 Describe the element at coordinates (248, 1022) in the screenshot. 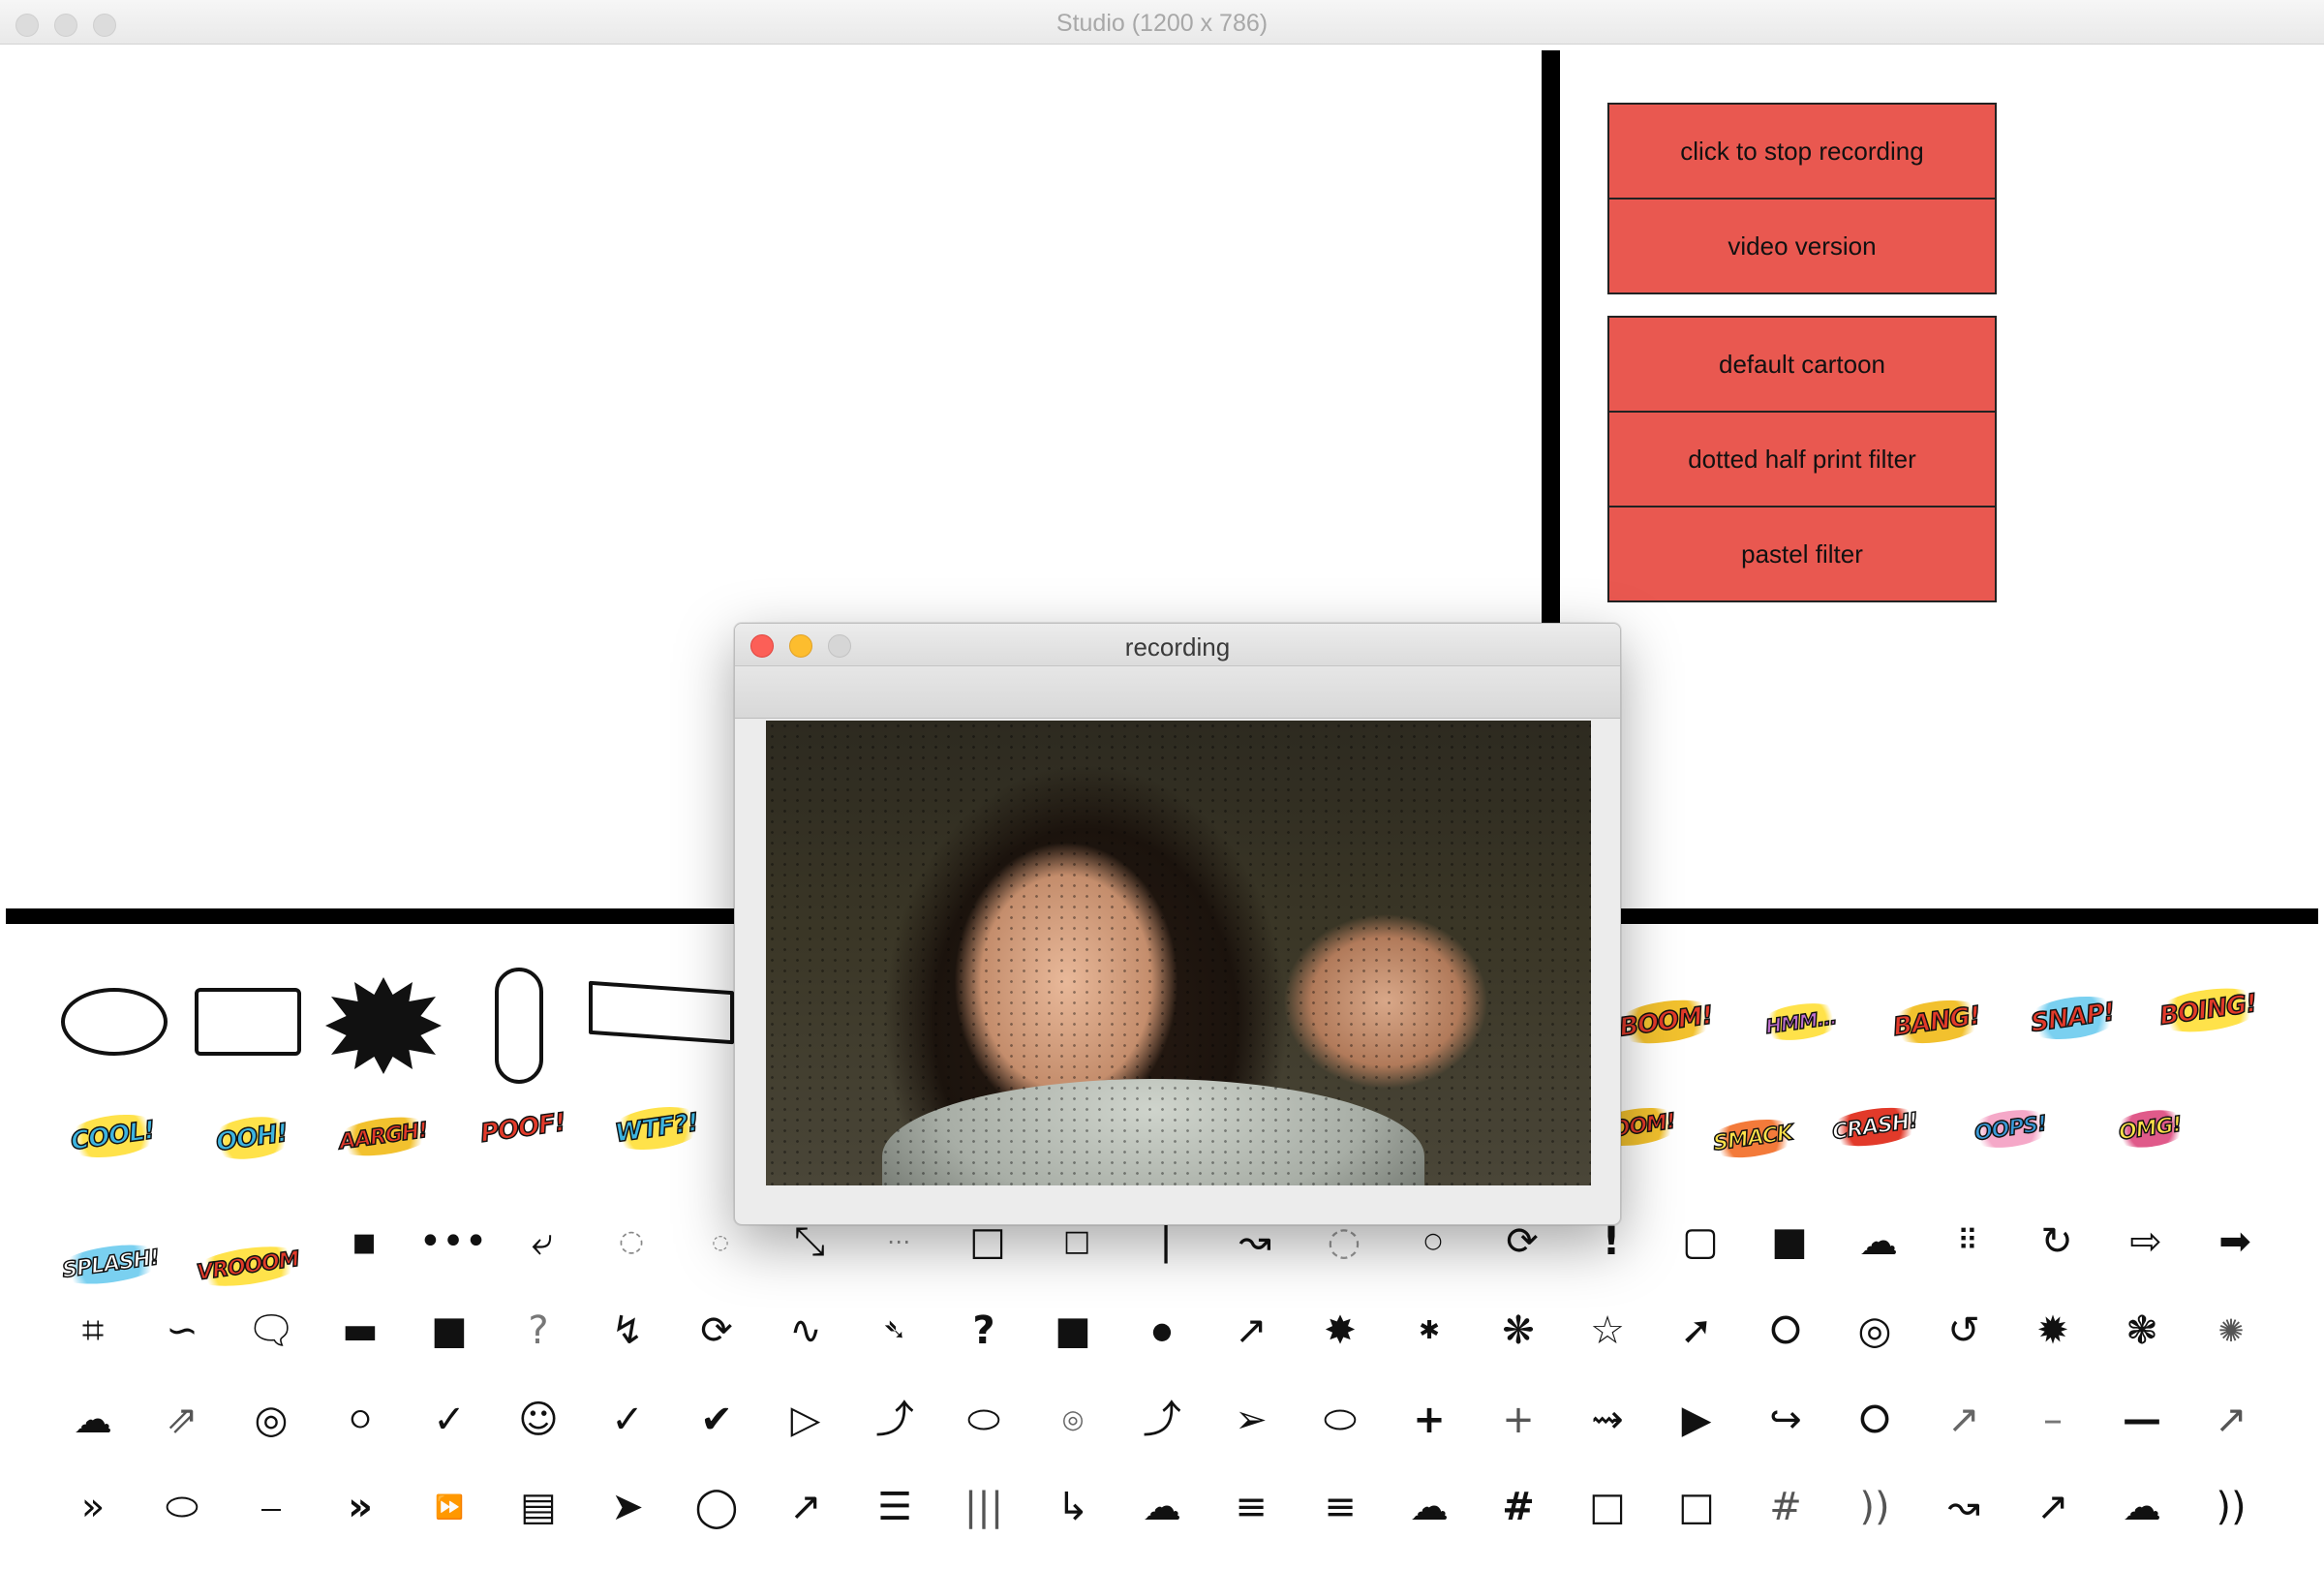

I see `sticker-speech-bubble-rect` at that location.